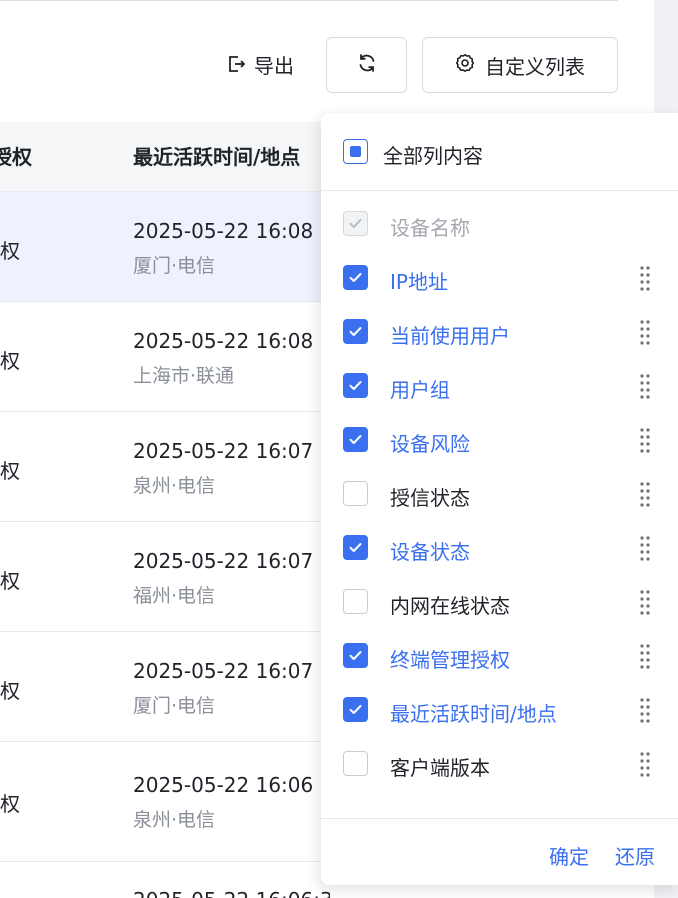 The height and width of the screenshot is (898, 678). Describe the element at coordinates (499, 152) in the screenshot. I see `select-all-row: 全部列内容` at that location.